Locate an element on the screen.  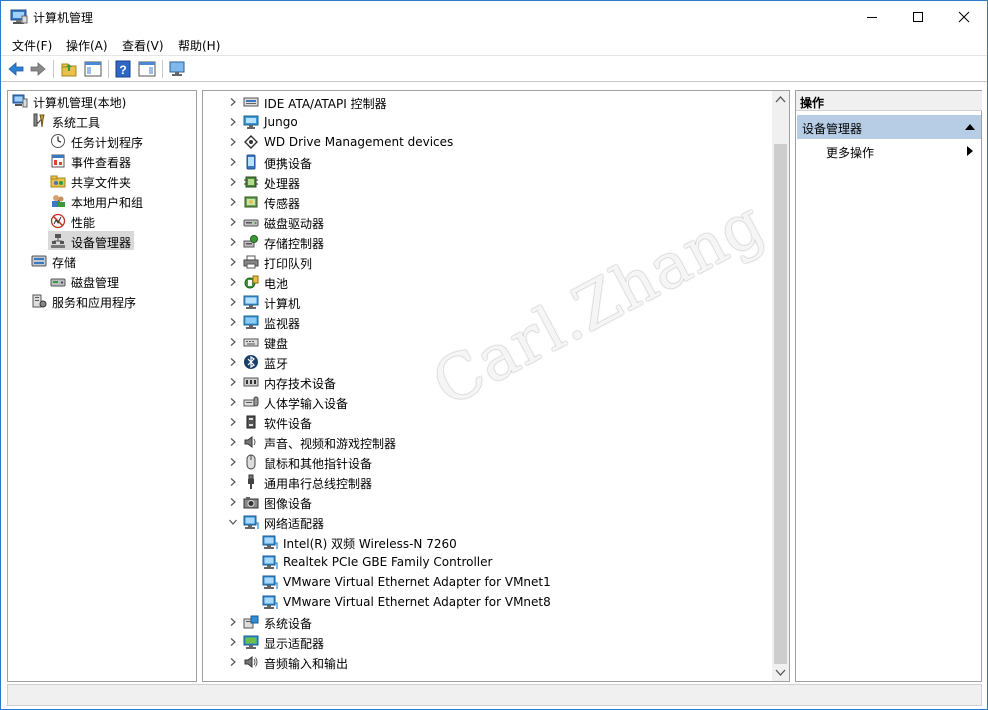
tree-row: 音频输入和输出 is located at coordinates (487, 662).